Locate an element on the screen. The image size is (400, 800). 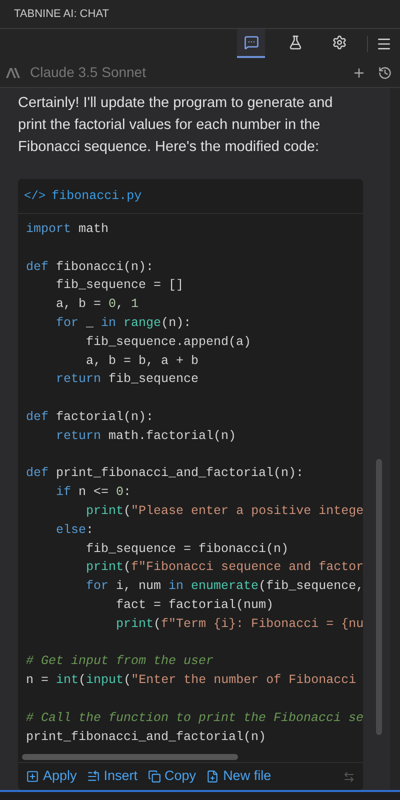
new-chat-icon is located at coordinates (359, 73).